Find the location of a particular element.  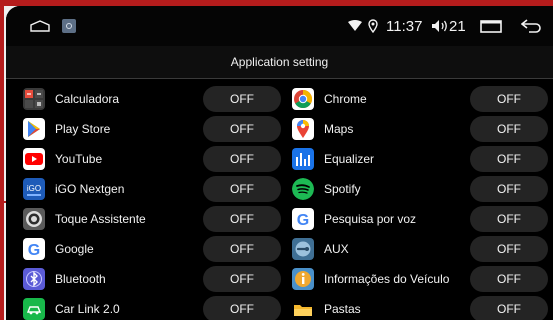

app-row-calculadora: Calculadora OFF is located at coordinates (154, 99).